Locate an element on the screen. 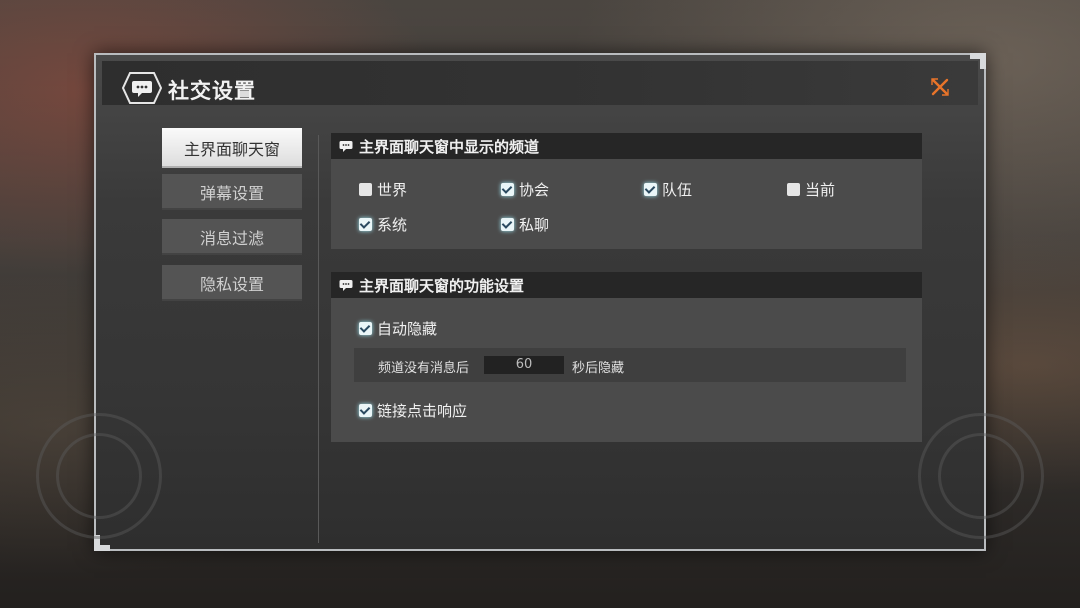  sidebar-item-label: 弹幕设置 is located at coordinates (231, 193).